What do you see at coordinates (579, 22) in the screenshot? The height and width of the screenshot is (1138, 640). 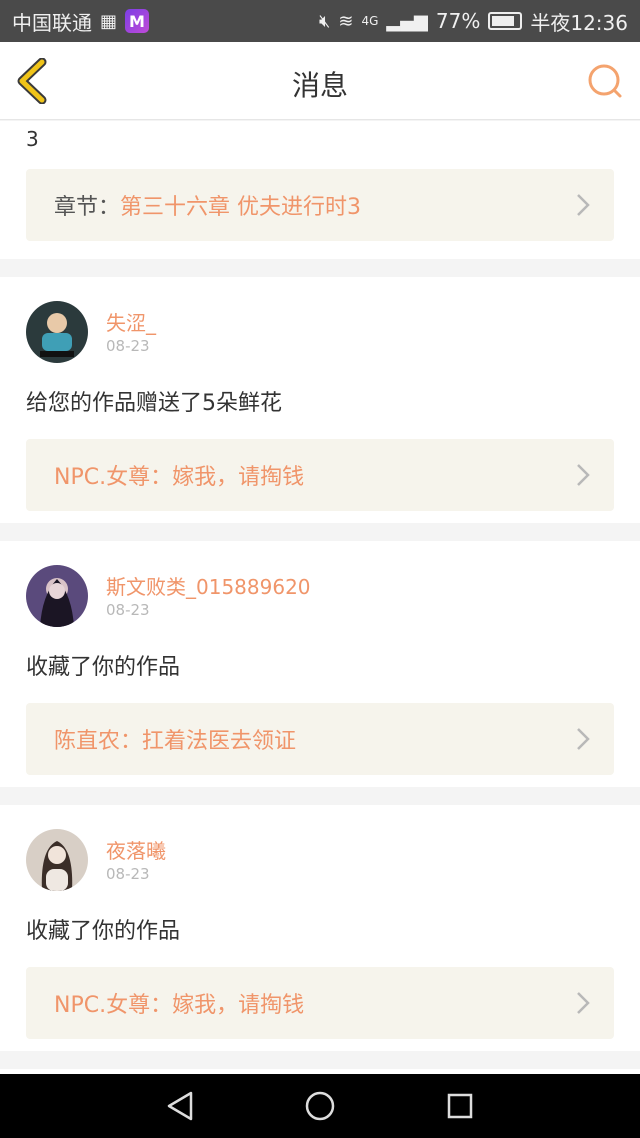 I see `clock: 半夜12:36` at bounding box center [579, 22].